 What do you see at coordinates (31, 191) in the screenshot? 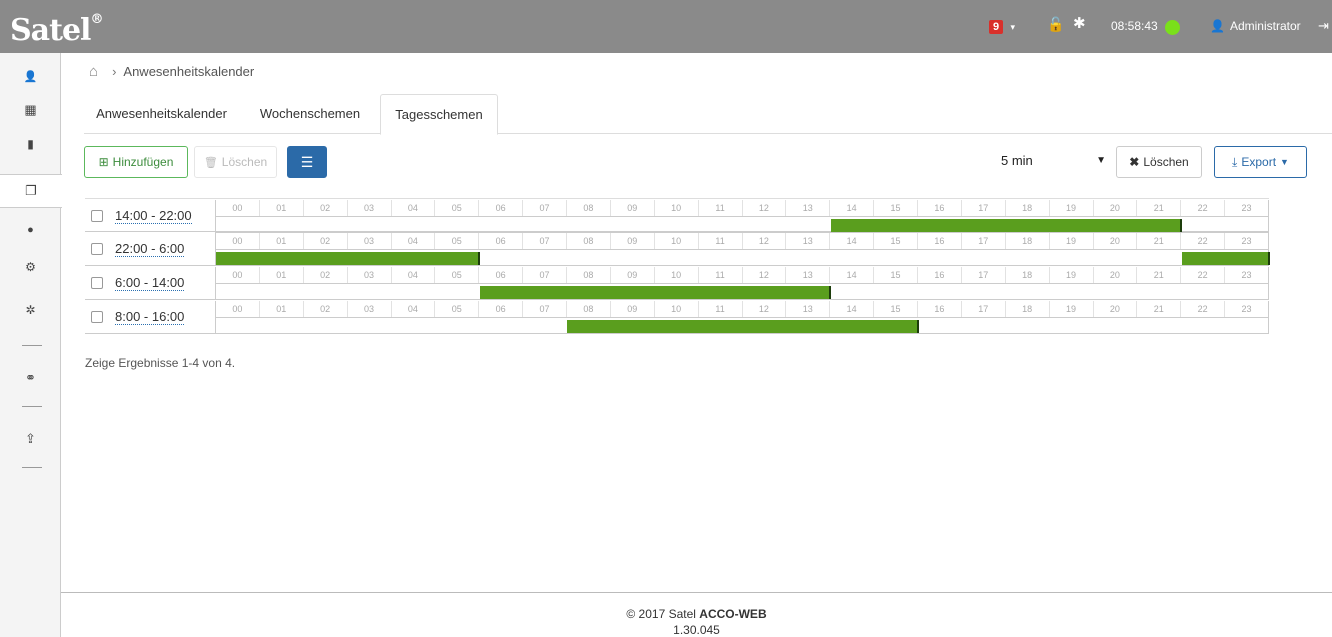
I see `sidebar-item-schedules: ❐` at bounding box center [31, 191].